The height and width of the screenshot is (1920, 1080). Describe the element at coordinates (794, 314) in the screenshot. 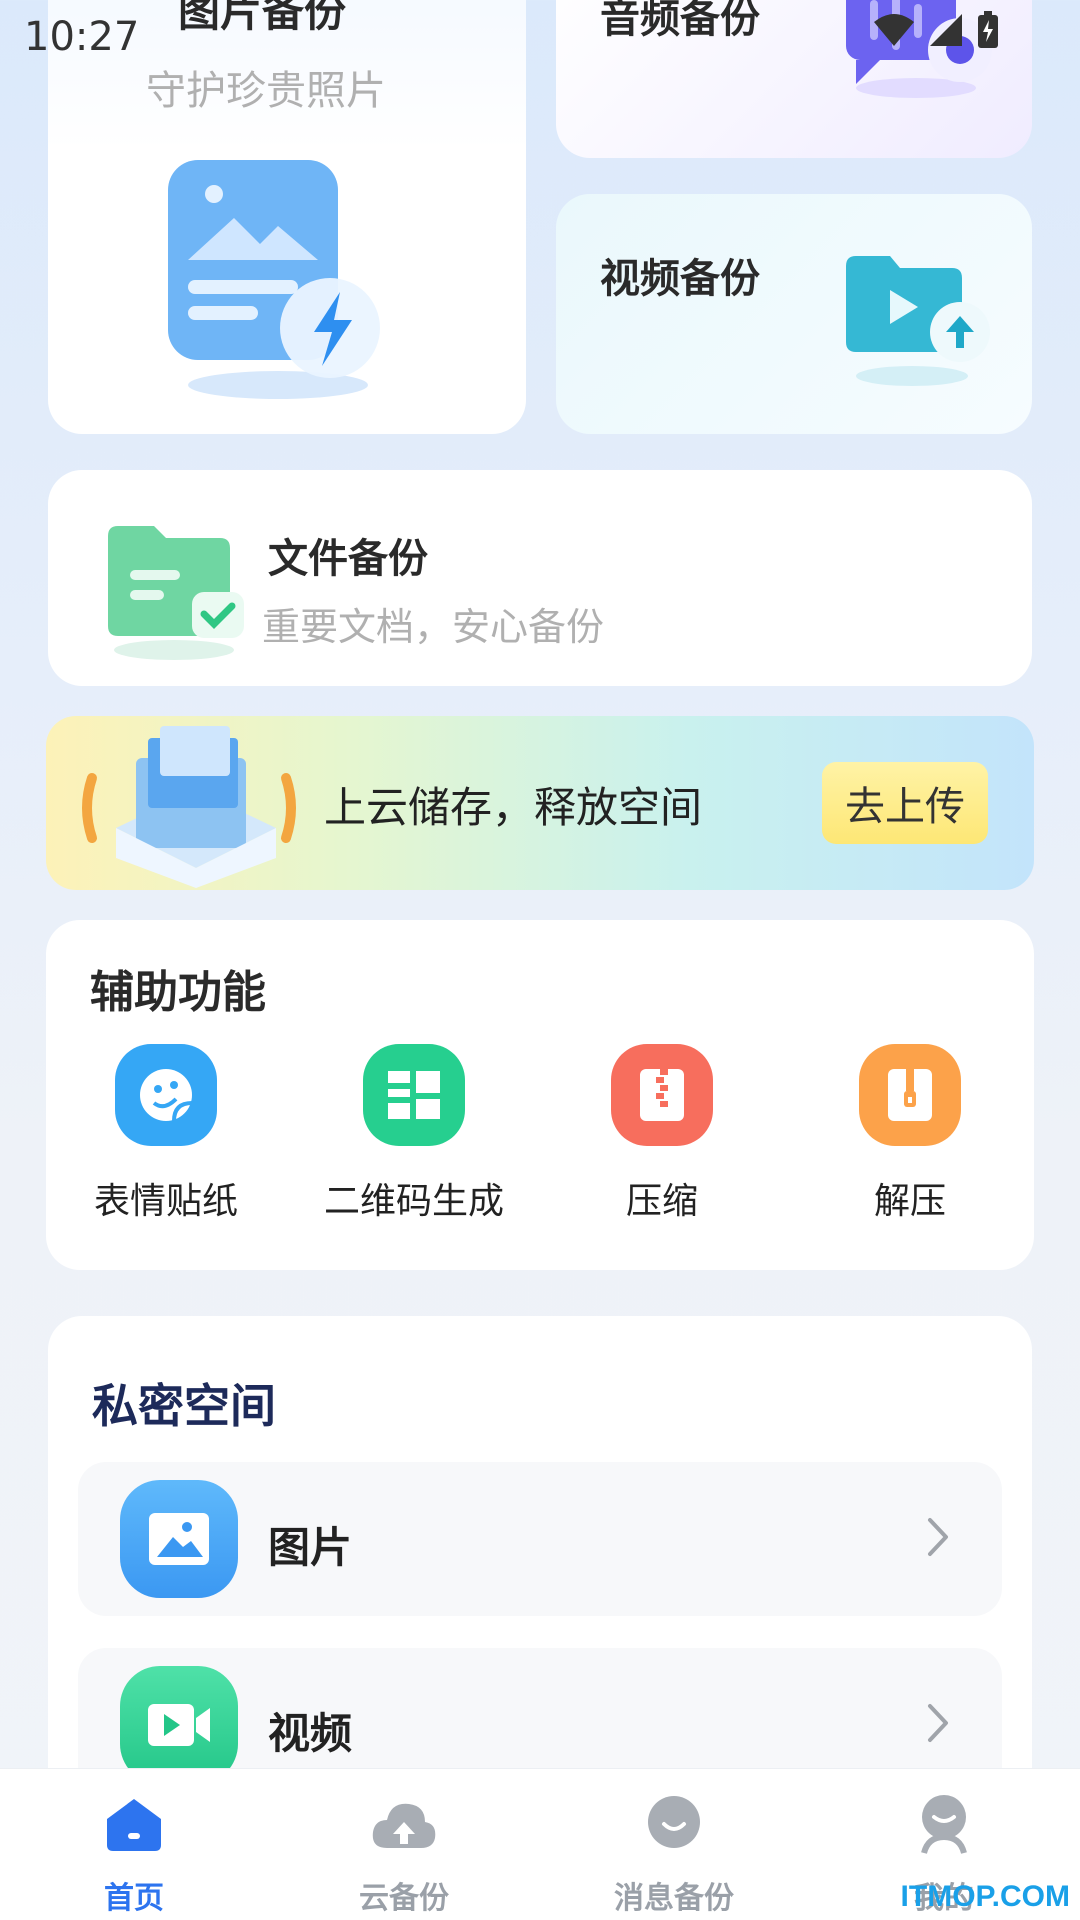

I see `video-backup-card: 视频备份` at that location.